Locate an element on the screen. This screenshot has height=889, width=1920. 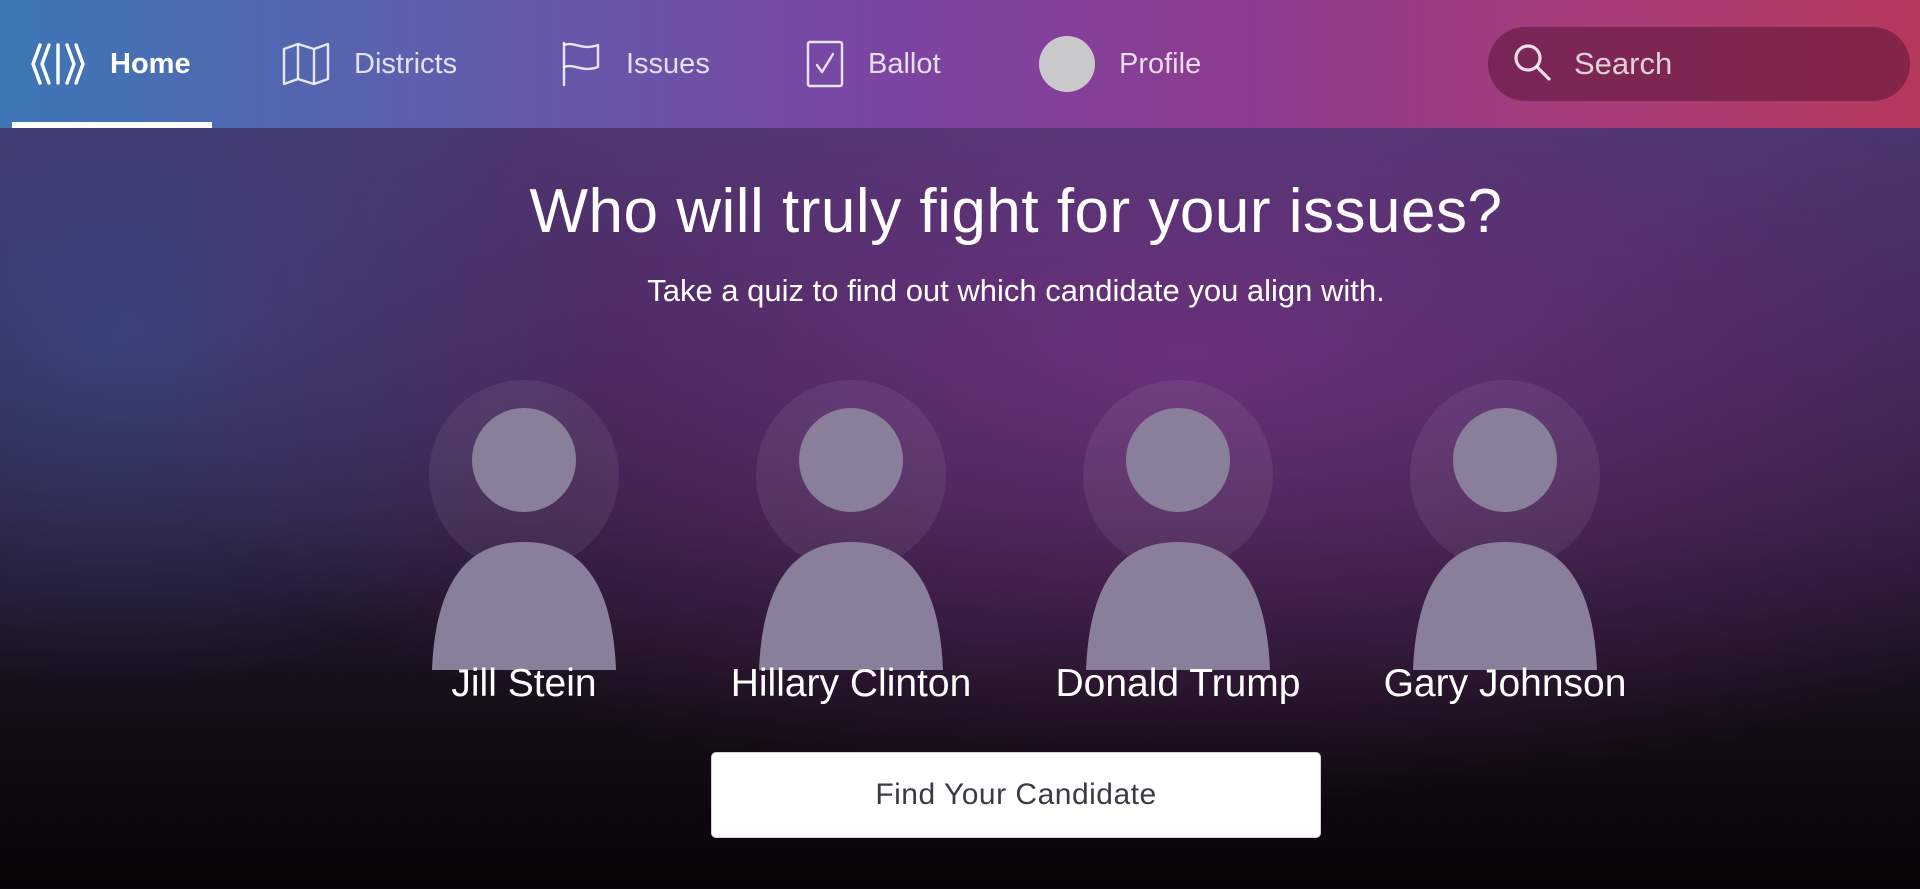
active-tab-indicator is located at coordinates (112, 125).